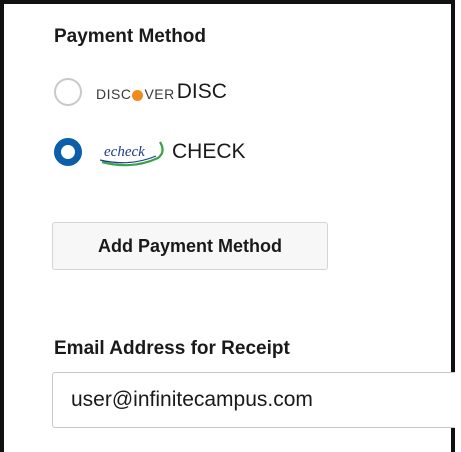 The height and width of the screenshot is (452, 461). Describe the element at coordinates (253, 400) in the screenshot. I see `email-receipt-input` at that location.